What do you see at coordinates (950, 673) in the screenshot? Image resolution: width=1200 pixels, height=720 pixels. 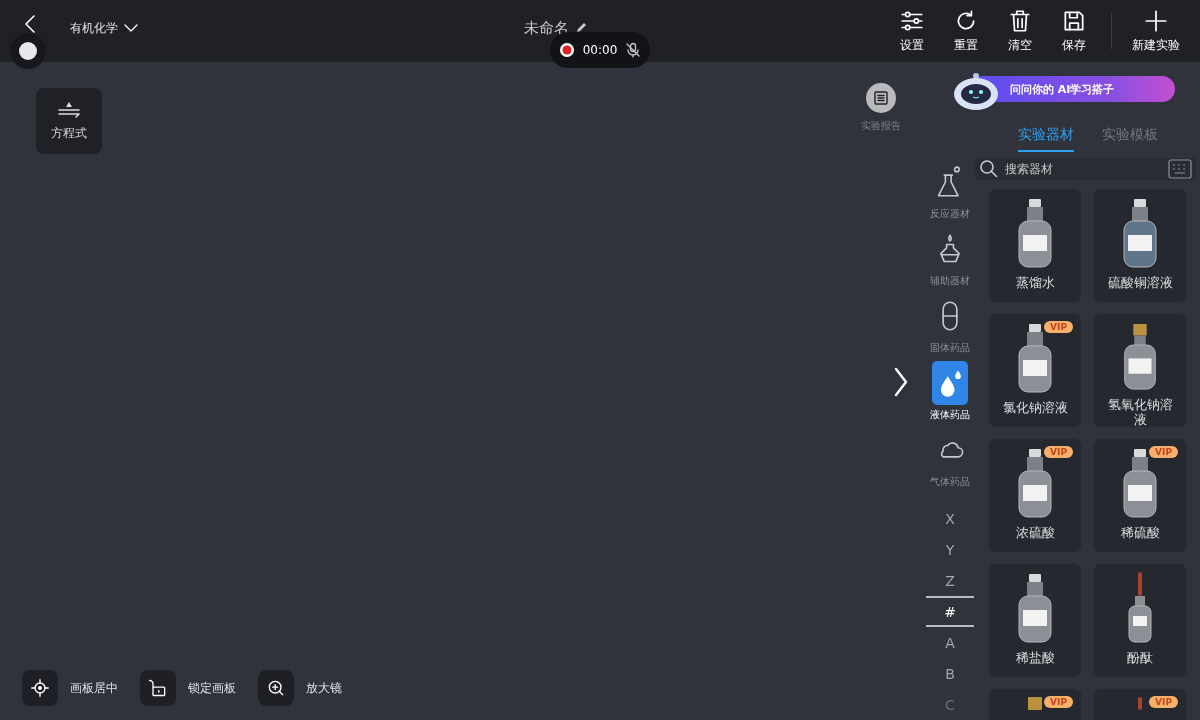 I see `index-letter: B` at bounding box center [950, 673].